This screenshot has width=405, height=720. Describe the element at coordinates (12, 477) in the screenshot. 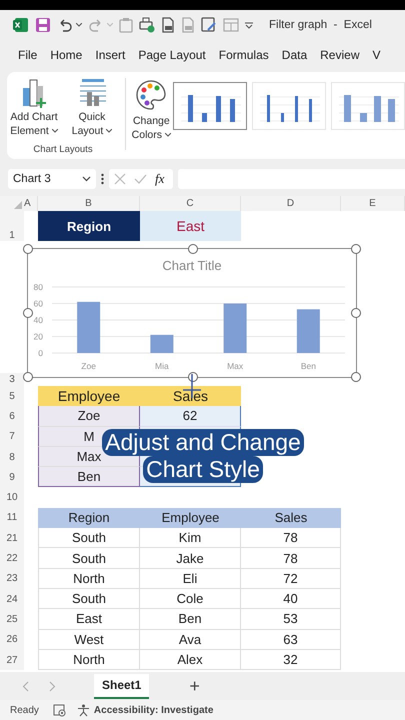

I see `row-number: 9` at that location.